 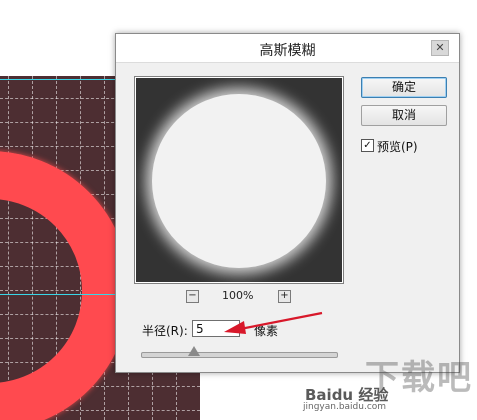 I want to click on plus-icon: +, so click(x=284, y=295).